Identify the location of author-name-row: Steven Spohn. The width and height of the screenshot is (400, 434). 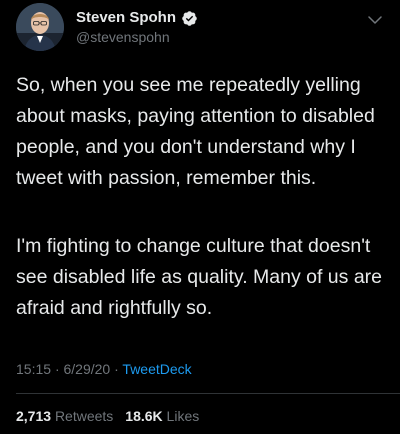
(137, 18).